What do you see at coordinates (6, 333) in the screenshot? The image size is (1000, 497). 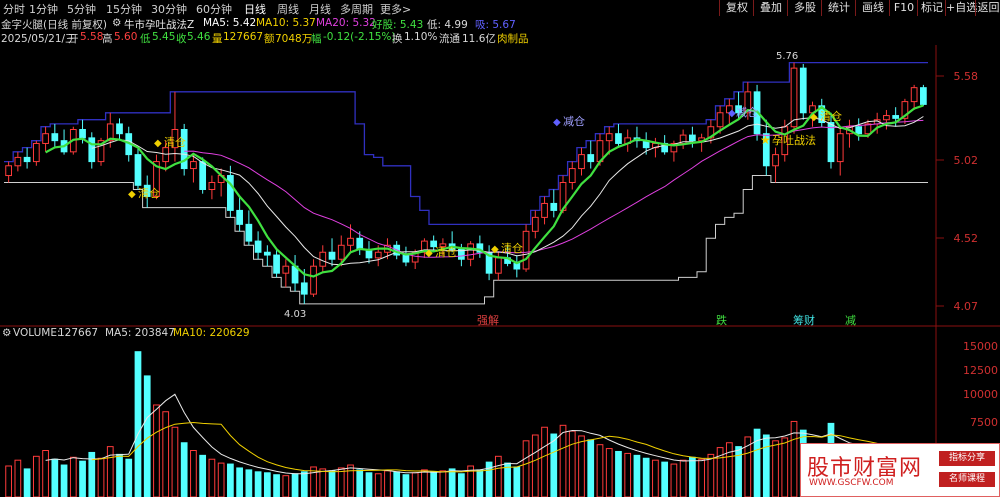 I see `volume-settings-icon: ⚙` at bounding box center [6, 333].